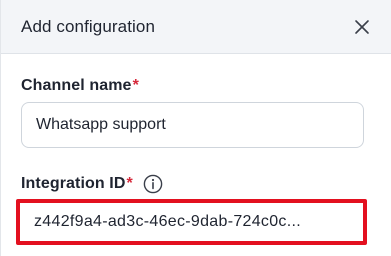 The image size is (391, 256). I want to click on panel-title: Add configuration, so click(88, 26).